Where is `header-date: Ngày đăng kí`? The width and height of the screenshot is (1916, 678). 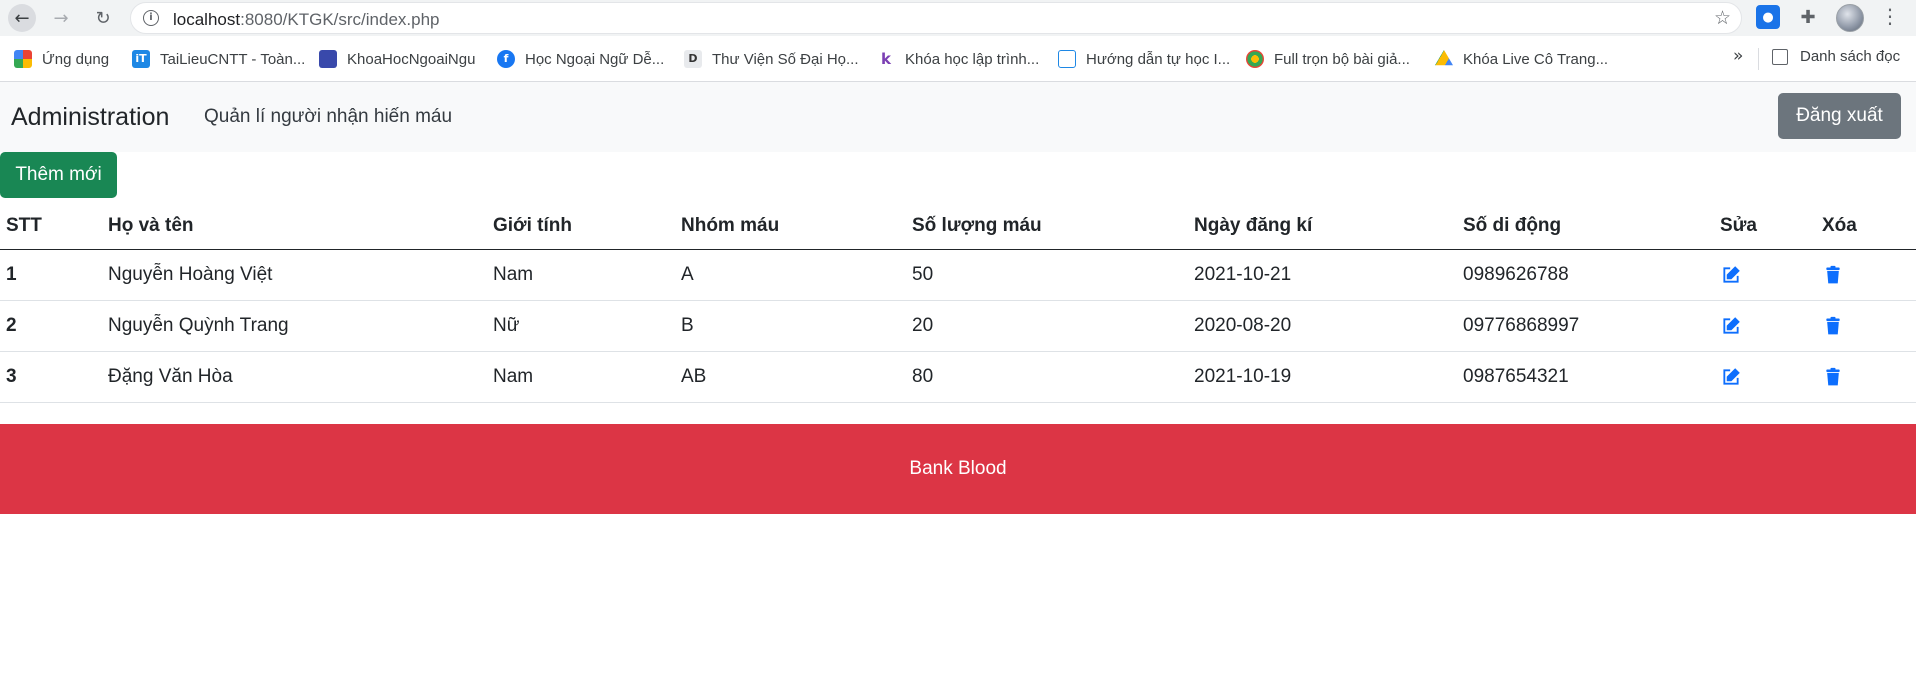
header-date: Ngày đăng kí is located at coordinates (1253, 225).